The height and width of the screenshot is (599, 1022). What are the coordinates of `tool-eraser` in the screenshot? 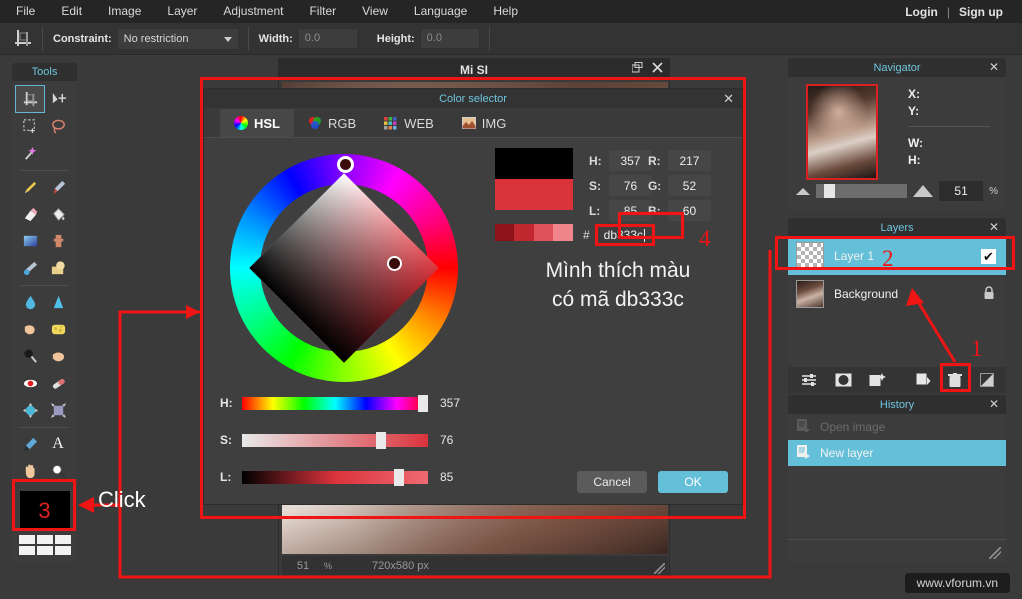 It's located at (30, 214).